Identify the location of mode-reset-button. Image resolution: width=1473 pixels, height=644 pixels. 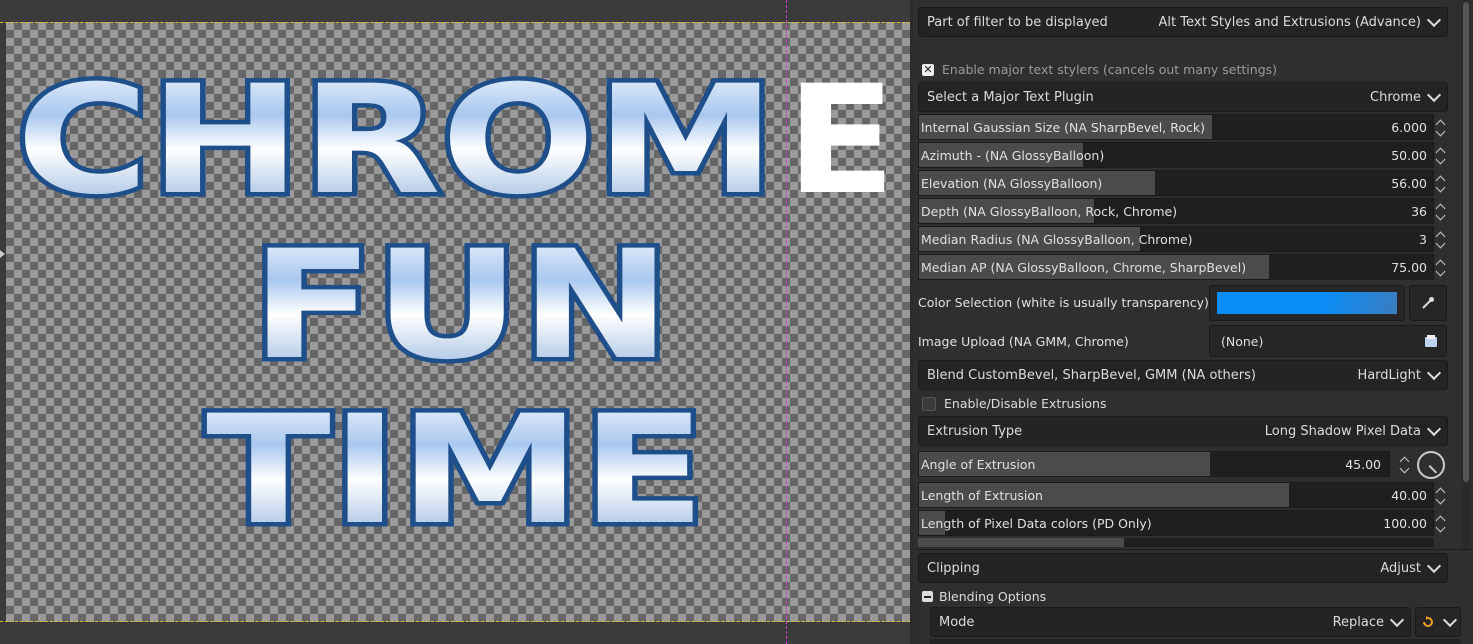
(1438, 622).